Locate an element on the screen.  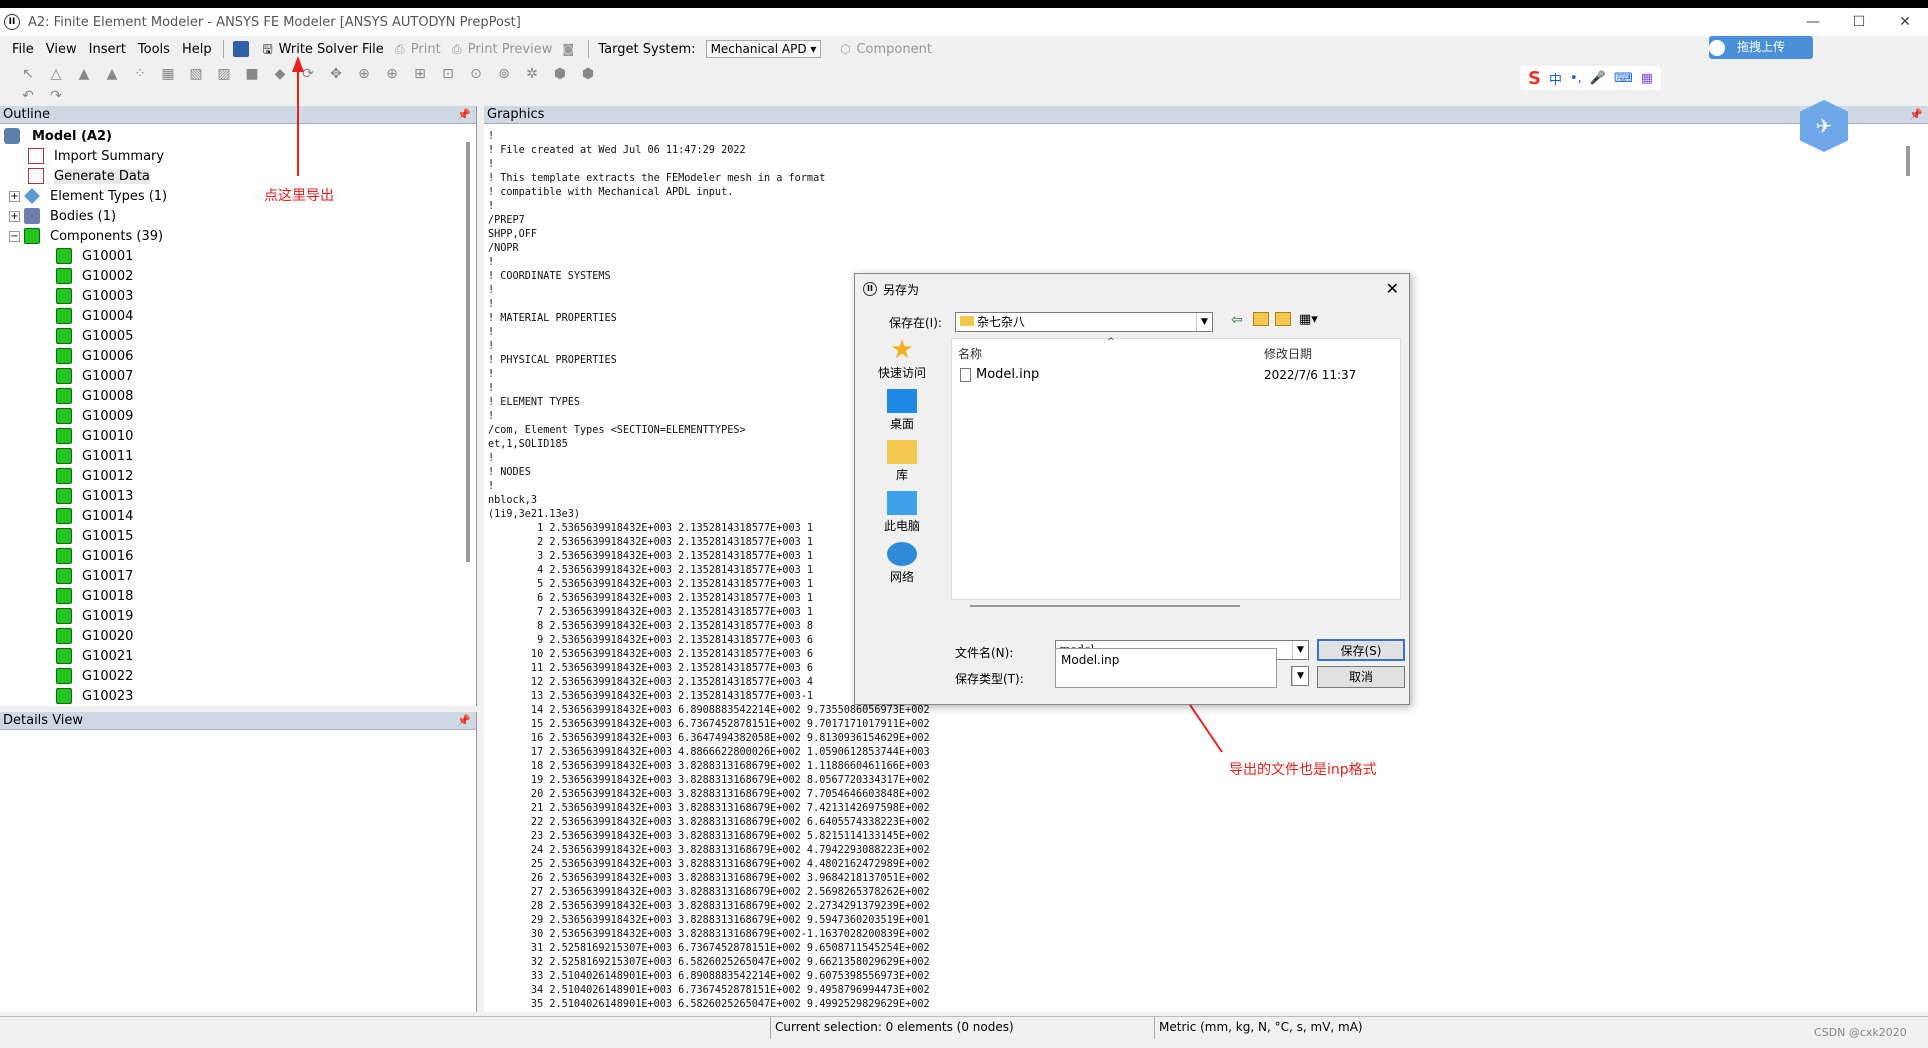
filetype-select: ▼ is located at coordinates (1300, 676).